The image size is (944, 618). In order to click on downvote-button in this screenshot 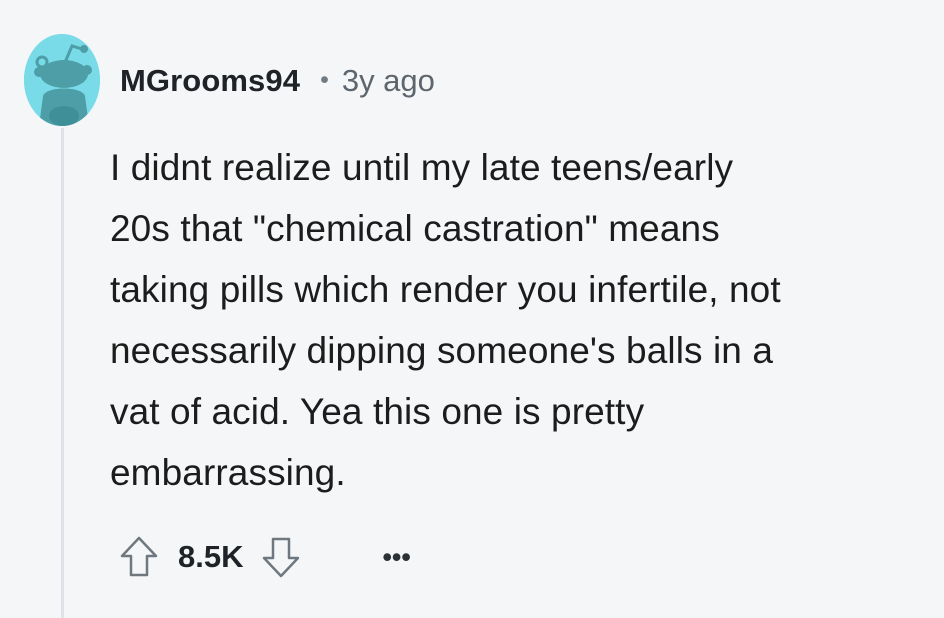, I will do `click(281, 557)`.